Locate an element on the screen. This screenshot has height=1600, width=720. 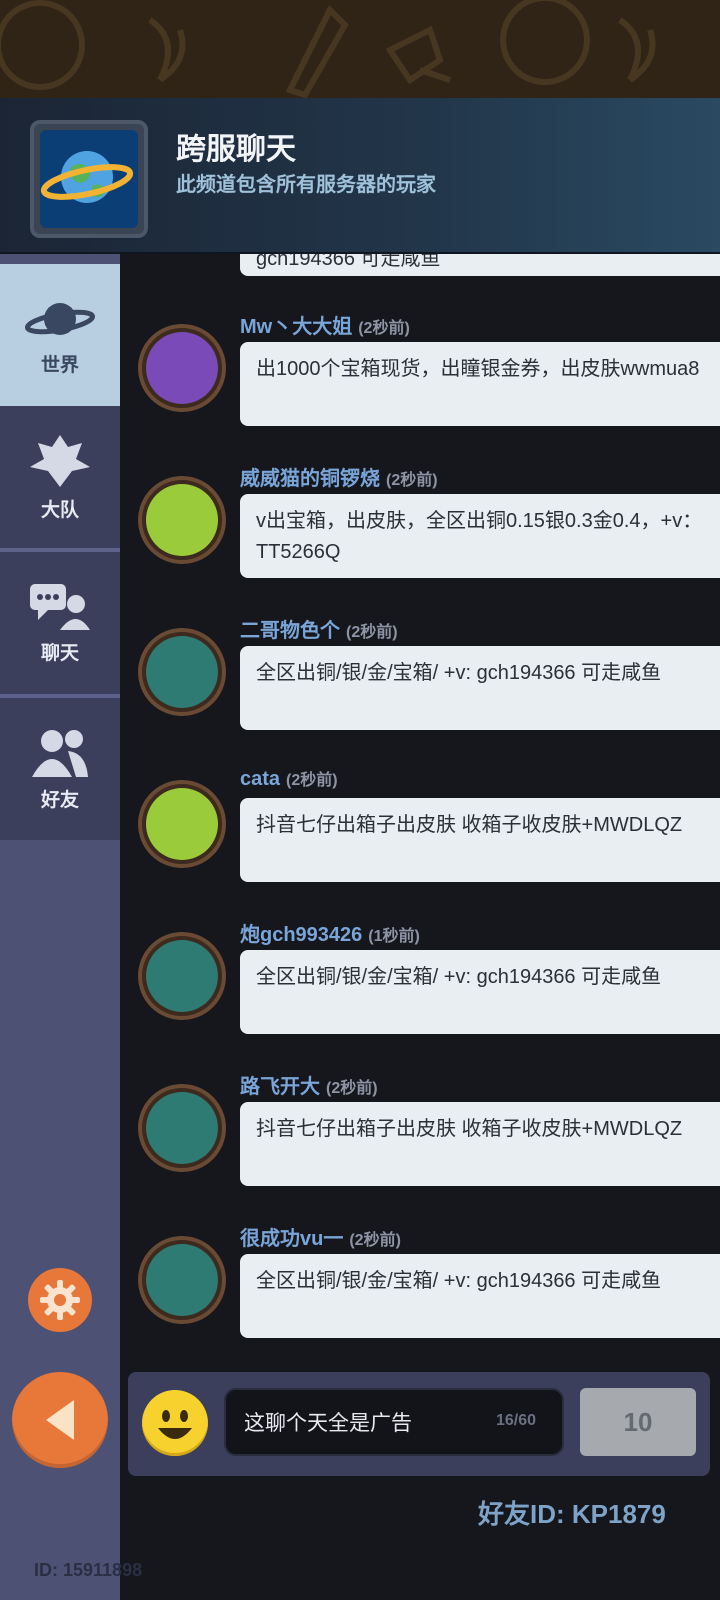
tab-chat: 聊天 is located at coordinates (60, 623).